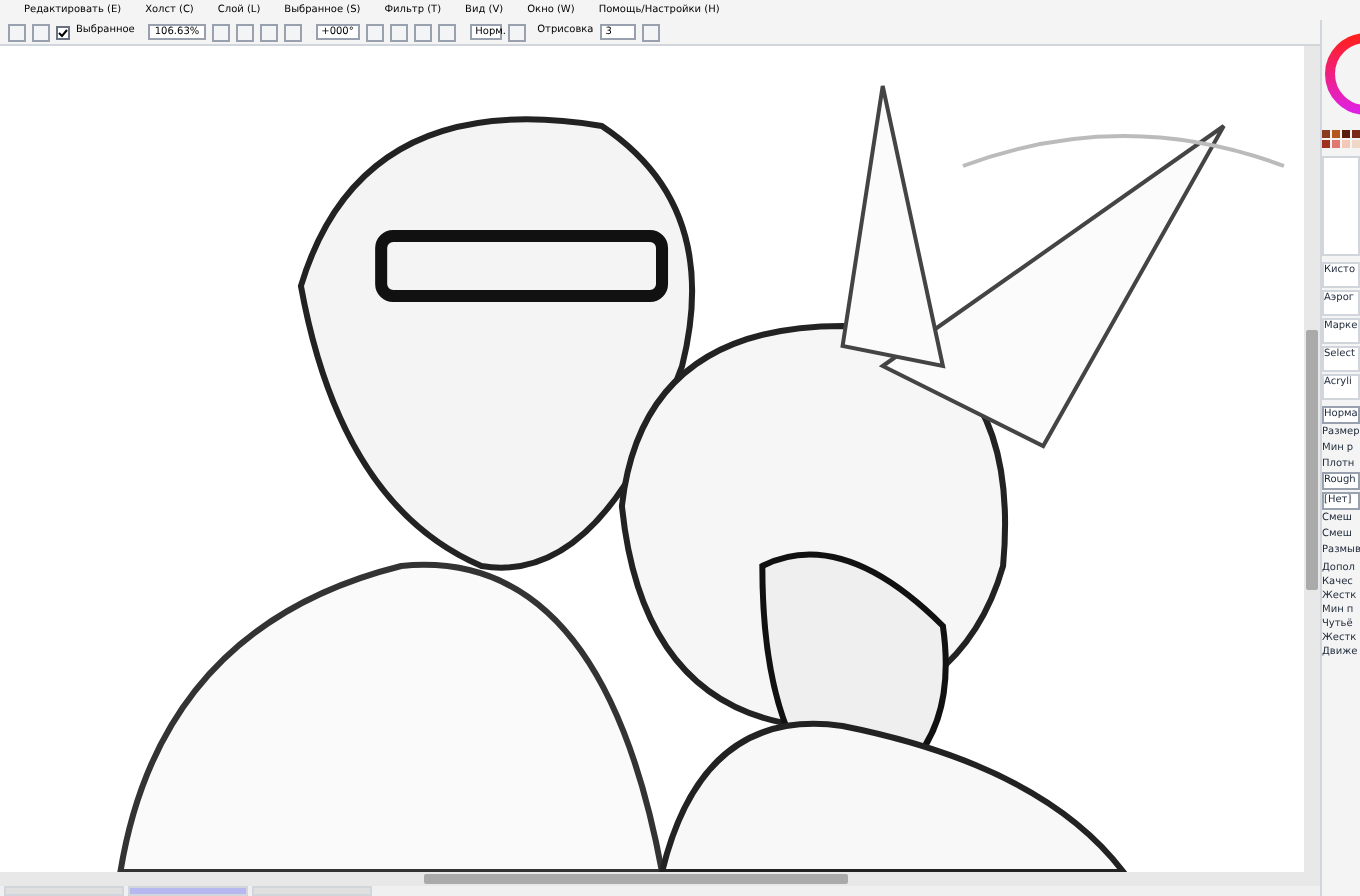 This screenshot has height=896, width=1360. I want to click on horizontal-scrollbar, so click(660, 879).